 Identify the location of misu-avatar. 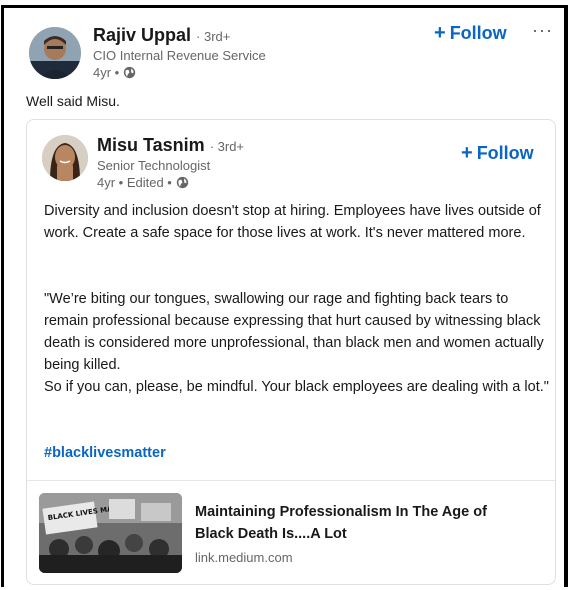
(65, 158).